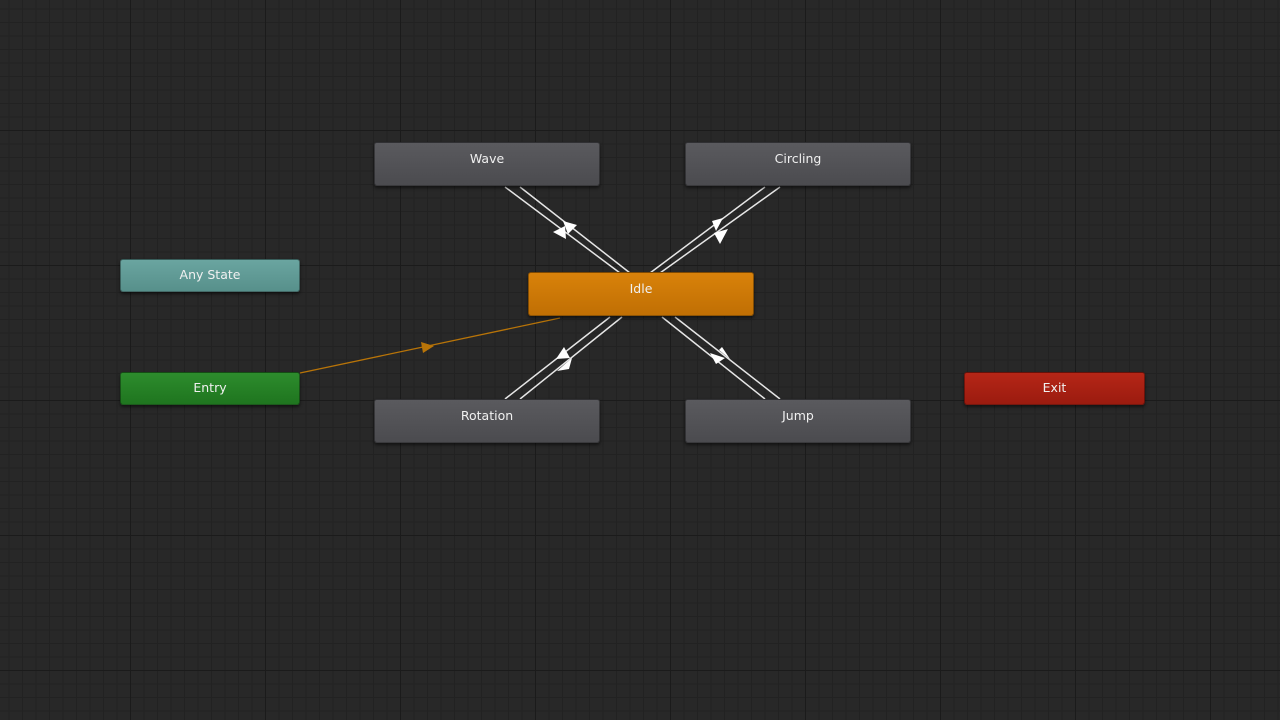 This screenshot has width=1280, height=720. I want to click on state-label: Exit, so click(1054, 387).